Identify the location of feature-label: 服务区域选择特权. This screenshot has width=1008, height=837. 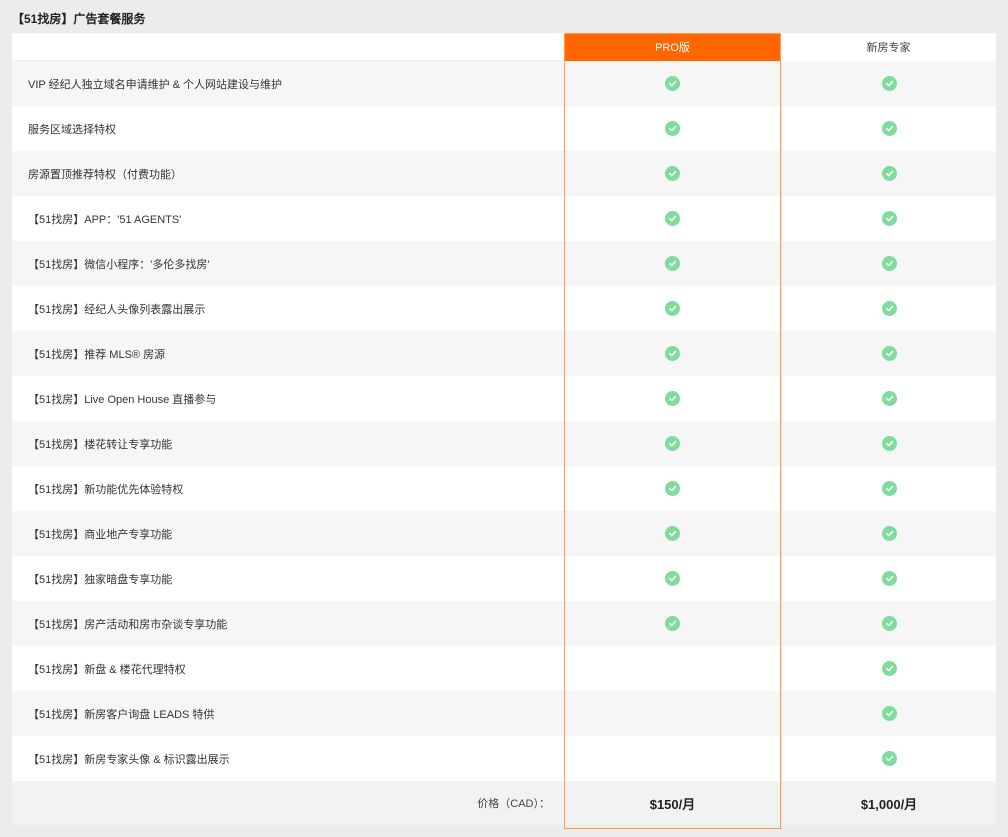
(72, 129).